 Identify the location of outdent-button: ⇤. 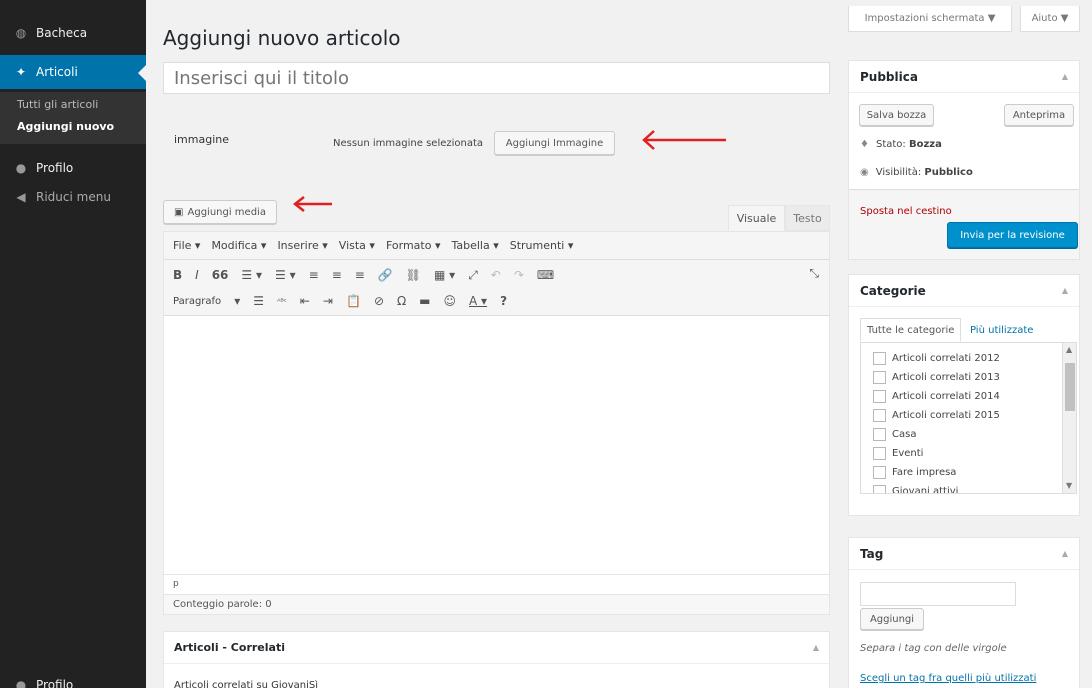
(305, 301).